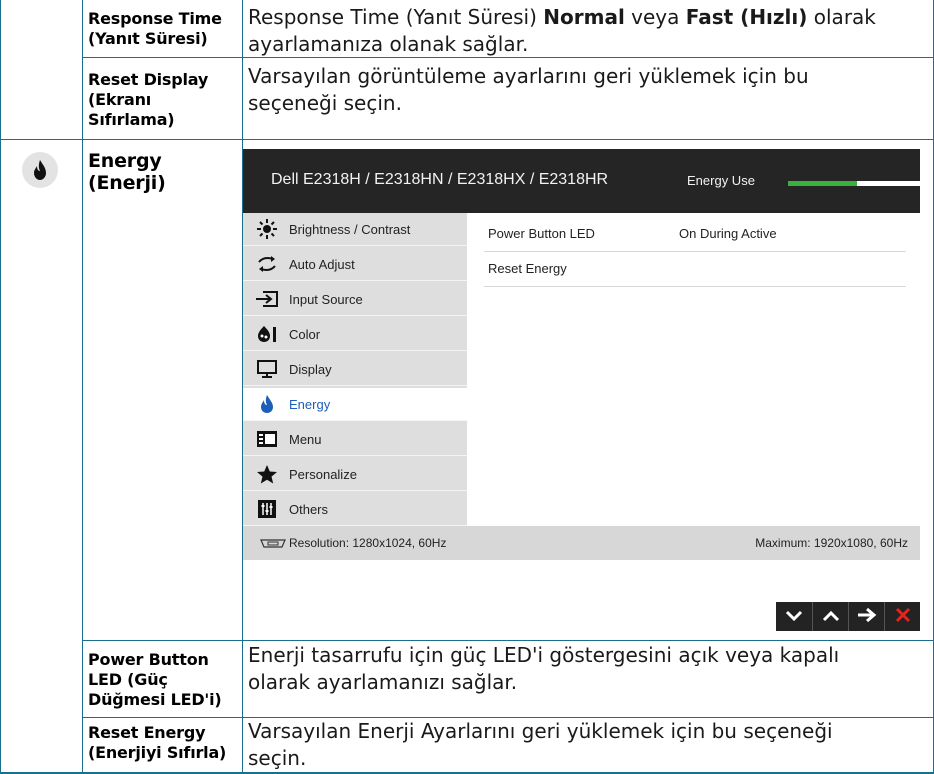 The height and width of the screenshot is (774, 934). I want to click on menu-item-others: Others, so click(355, 509).